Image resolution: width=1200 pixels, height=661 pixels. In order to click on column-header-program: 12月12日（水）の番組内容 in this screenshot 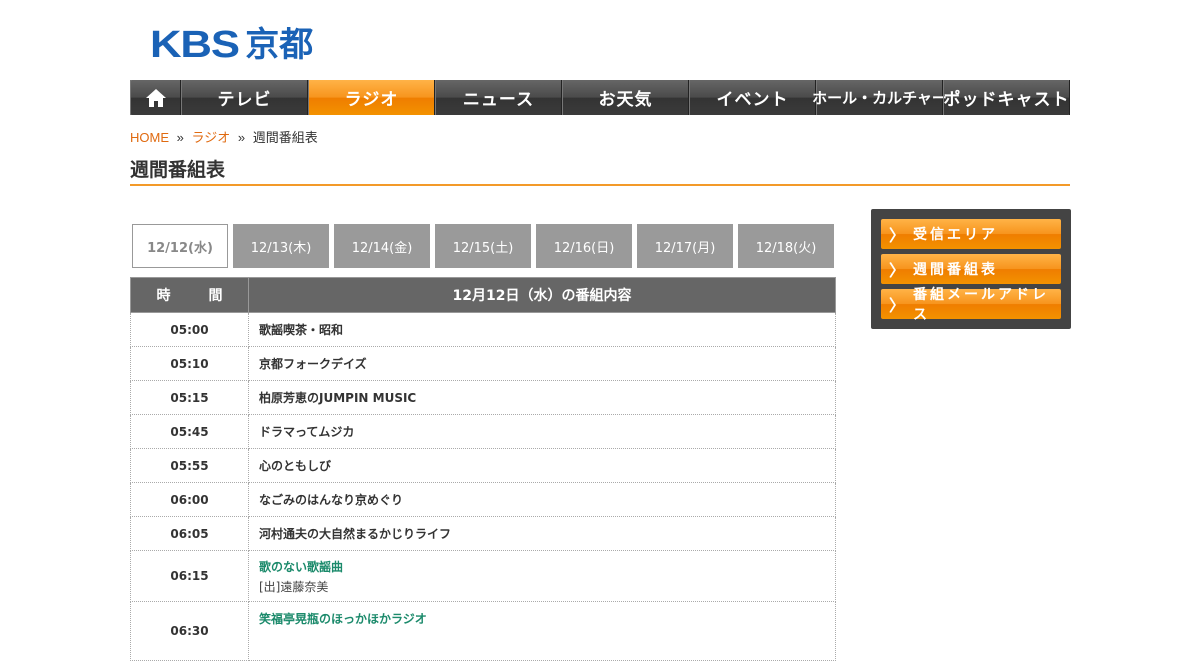, I will do `click(542, 295)`.